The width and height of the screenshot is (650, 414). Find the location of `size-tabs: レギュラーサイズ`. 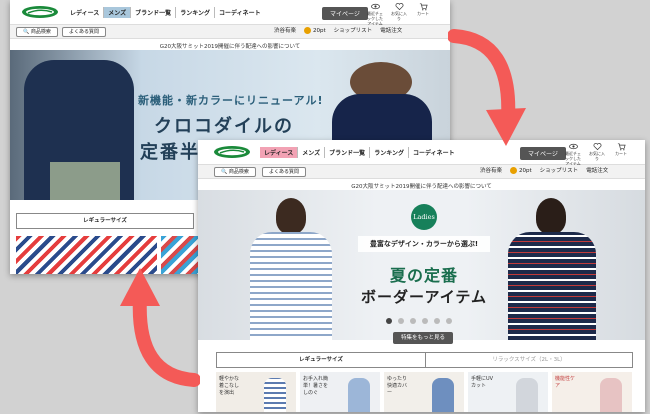

size-tabs: レギュラーサイズ is located at coordinates (105, 221).